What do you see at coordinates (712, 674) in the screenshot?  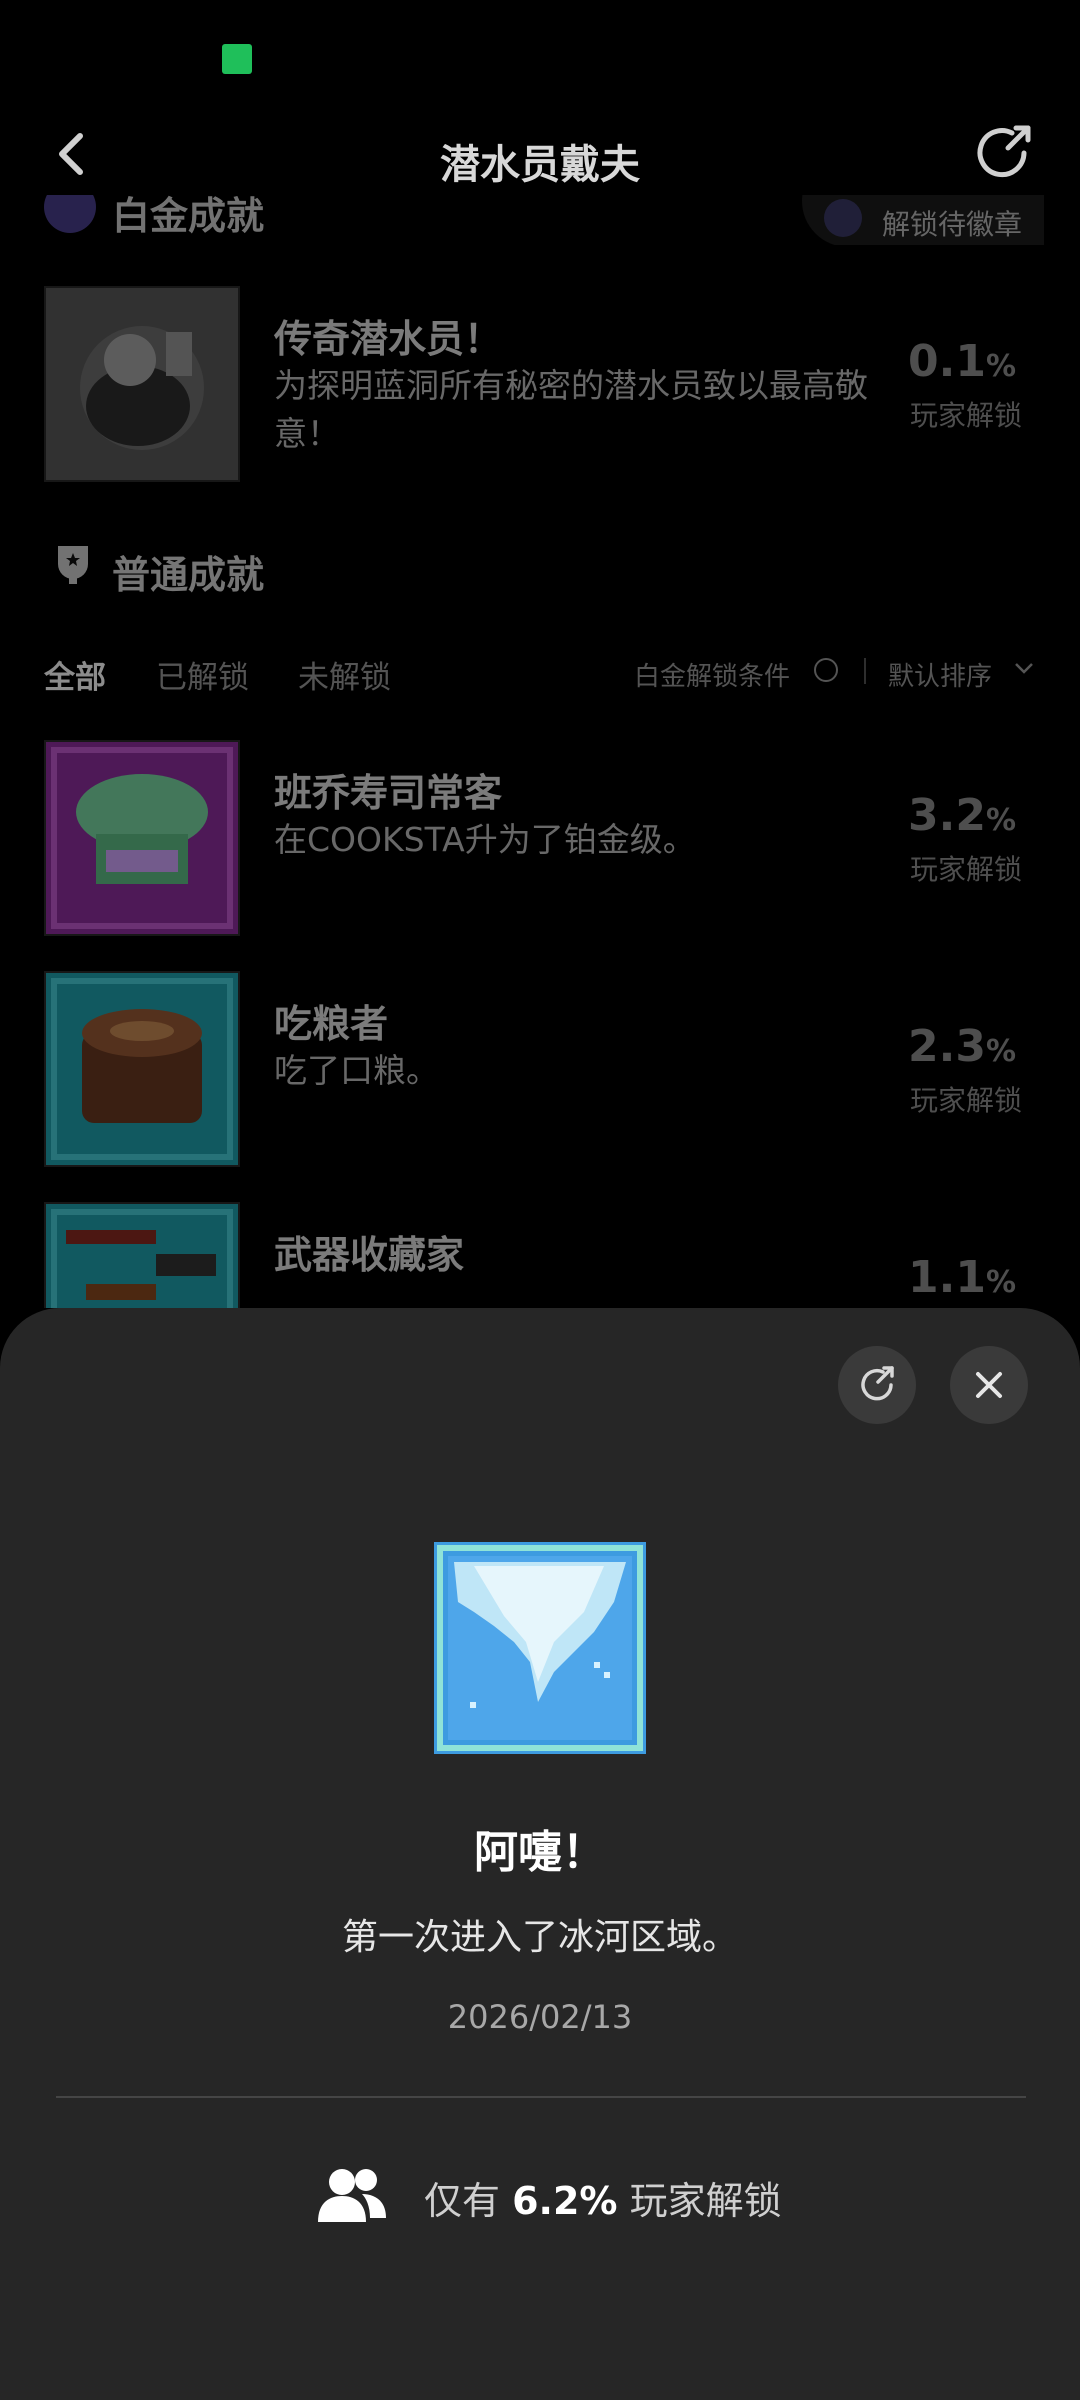 I see `platinum-condition-label: 白金解锁条件` at bounding box center [712, 674].